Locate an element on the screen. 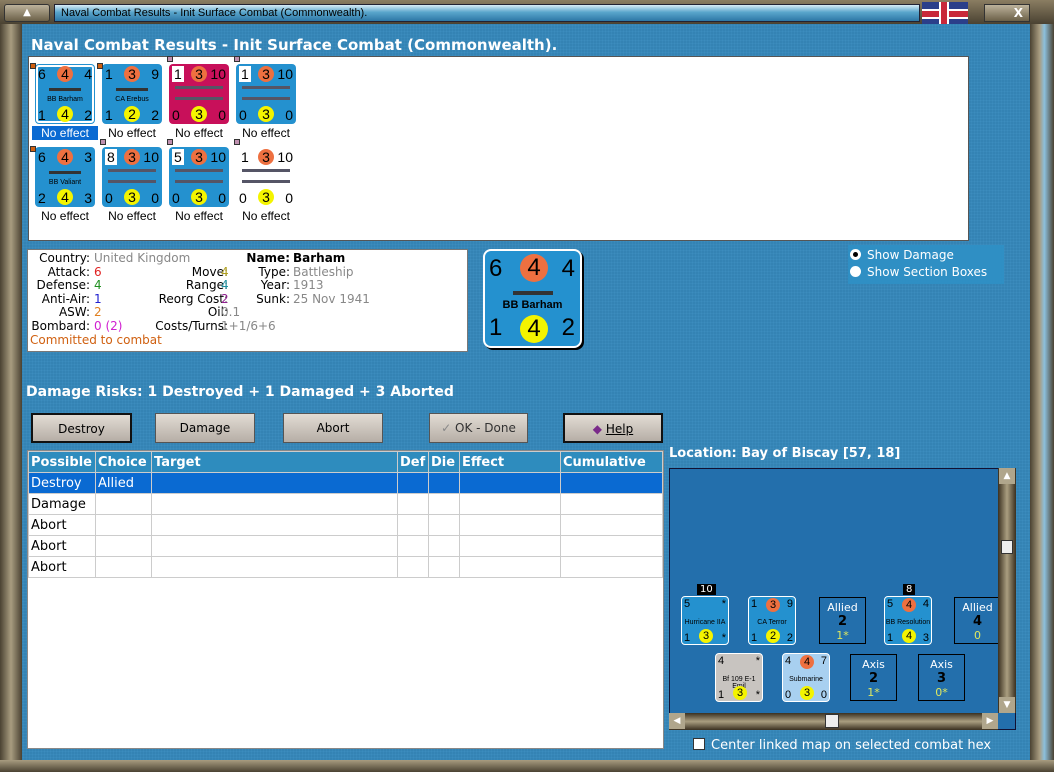  cell-choice is located at coordinates (123, 525).